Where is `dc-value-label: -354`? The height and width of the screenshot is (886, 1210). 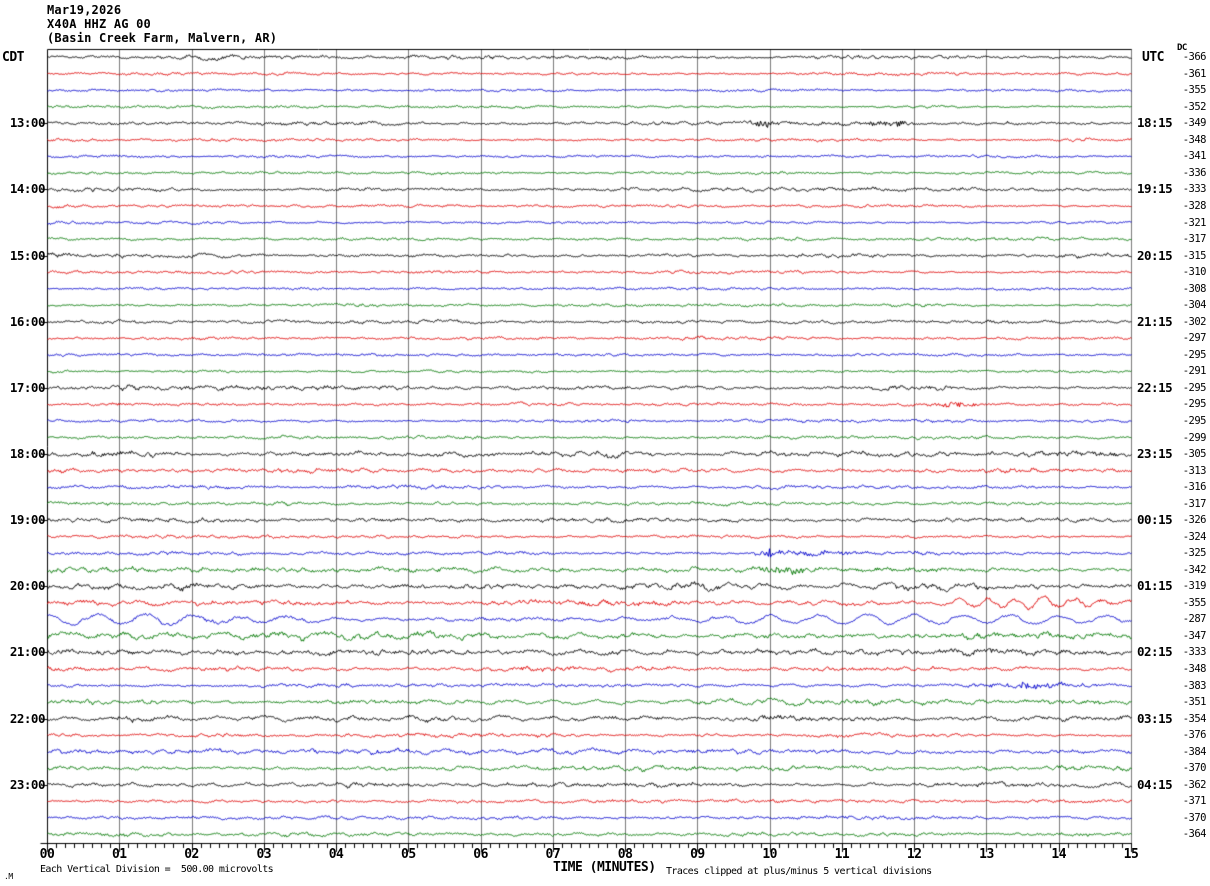
dc-value-label: -354 is located at coordinates (1194, 718).